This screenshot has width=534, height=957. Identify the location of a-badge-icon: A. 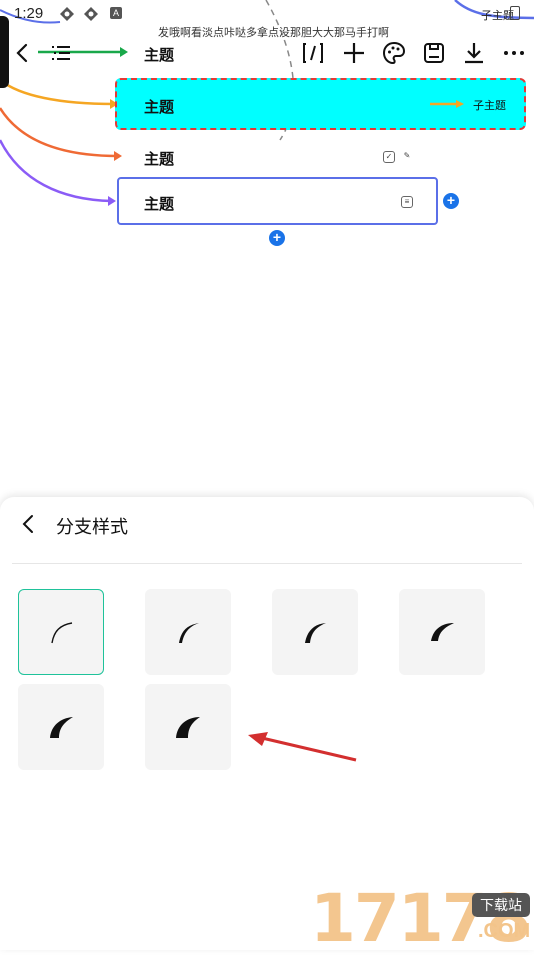
(116, 13).